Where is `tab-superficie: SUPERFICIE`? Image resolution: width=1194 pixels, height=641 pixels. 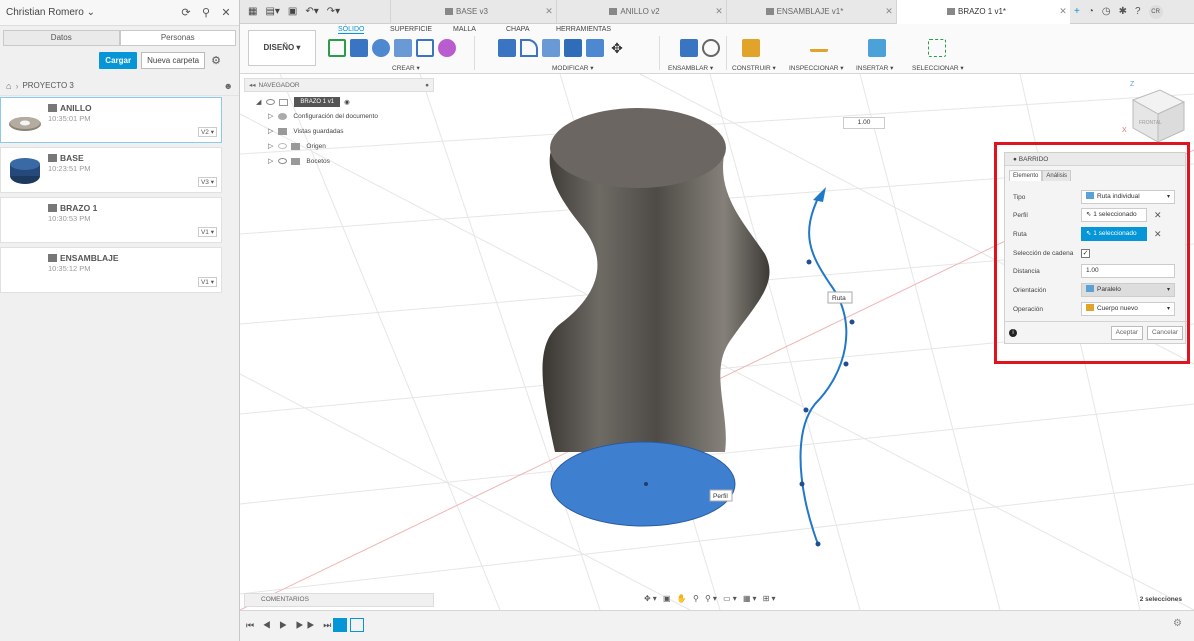 tab-superficie: SUPERFICIE is located at coordinates (411, 29).